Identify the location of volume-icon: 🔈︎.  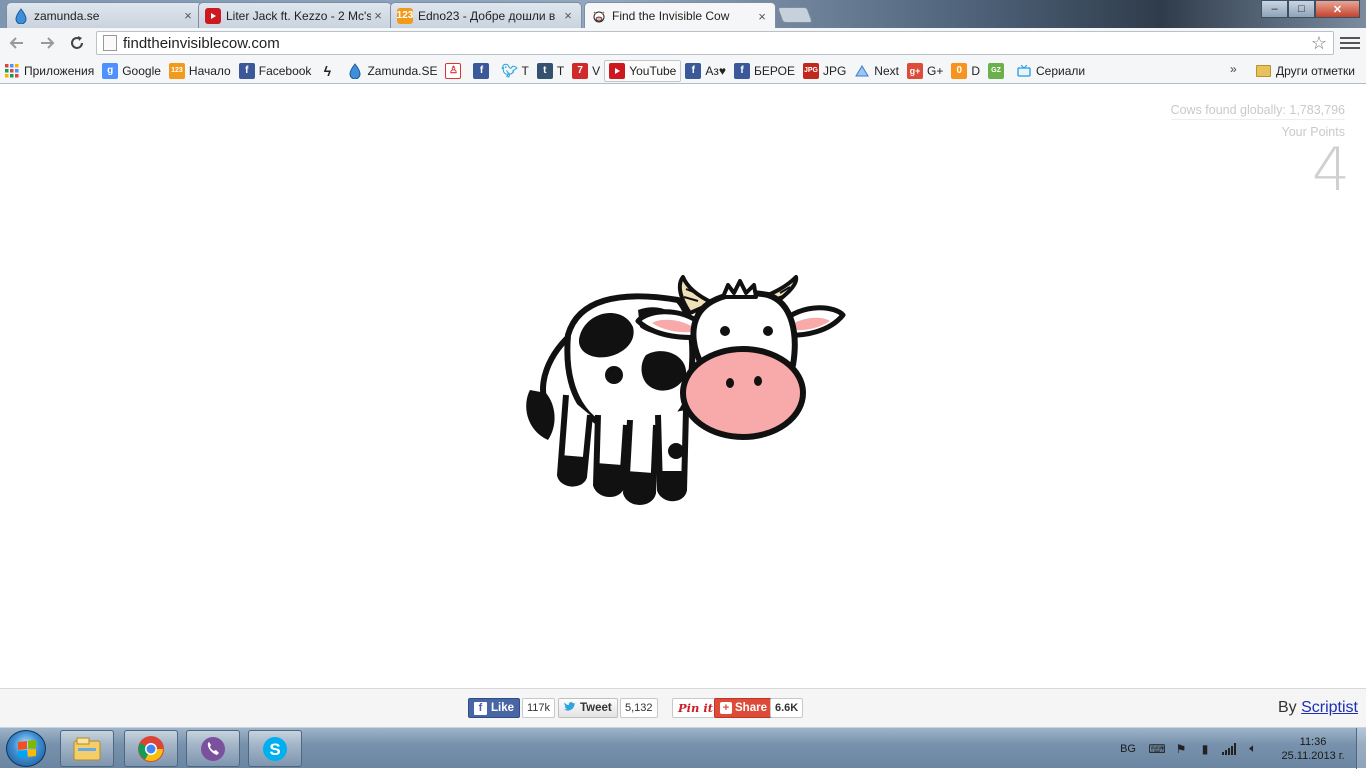
(1253, 748).